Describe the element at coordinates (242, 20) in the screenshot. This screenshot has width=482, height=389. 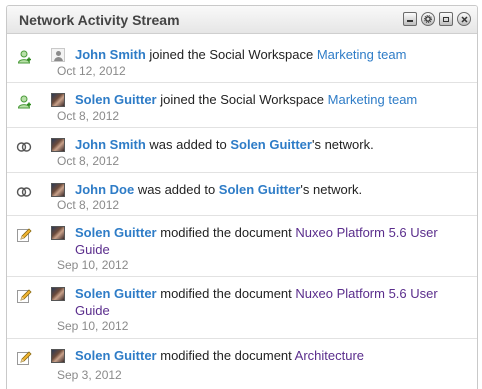
I see `widget-header: Network Activity Stream` at that location.